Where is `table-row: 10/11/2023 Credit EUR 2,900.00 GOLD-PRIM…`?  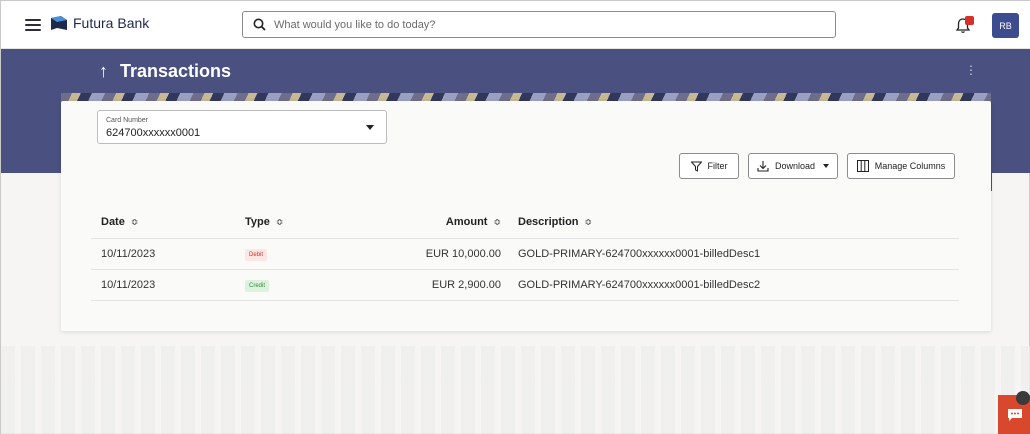 table-row: 10/11/2023 Credit EUR 2,900.00 GOLD-PRIM… is located at coordinates (525, 285).